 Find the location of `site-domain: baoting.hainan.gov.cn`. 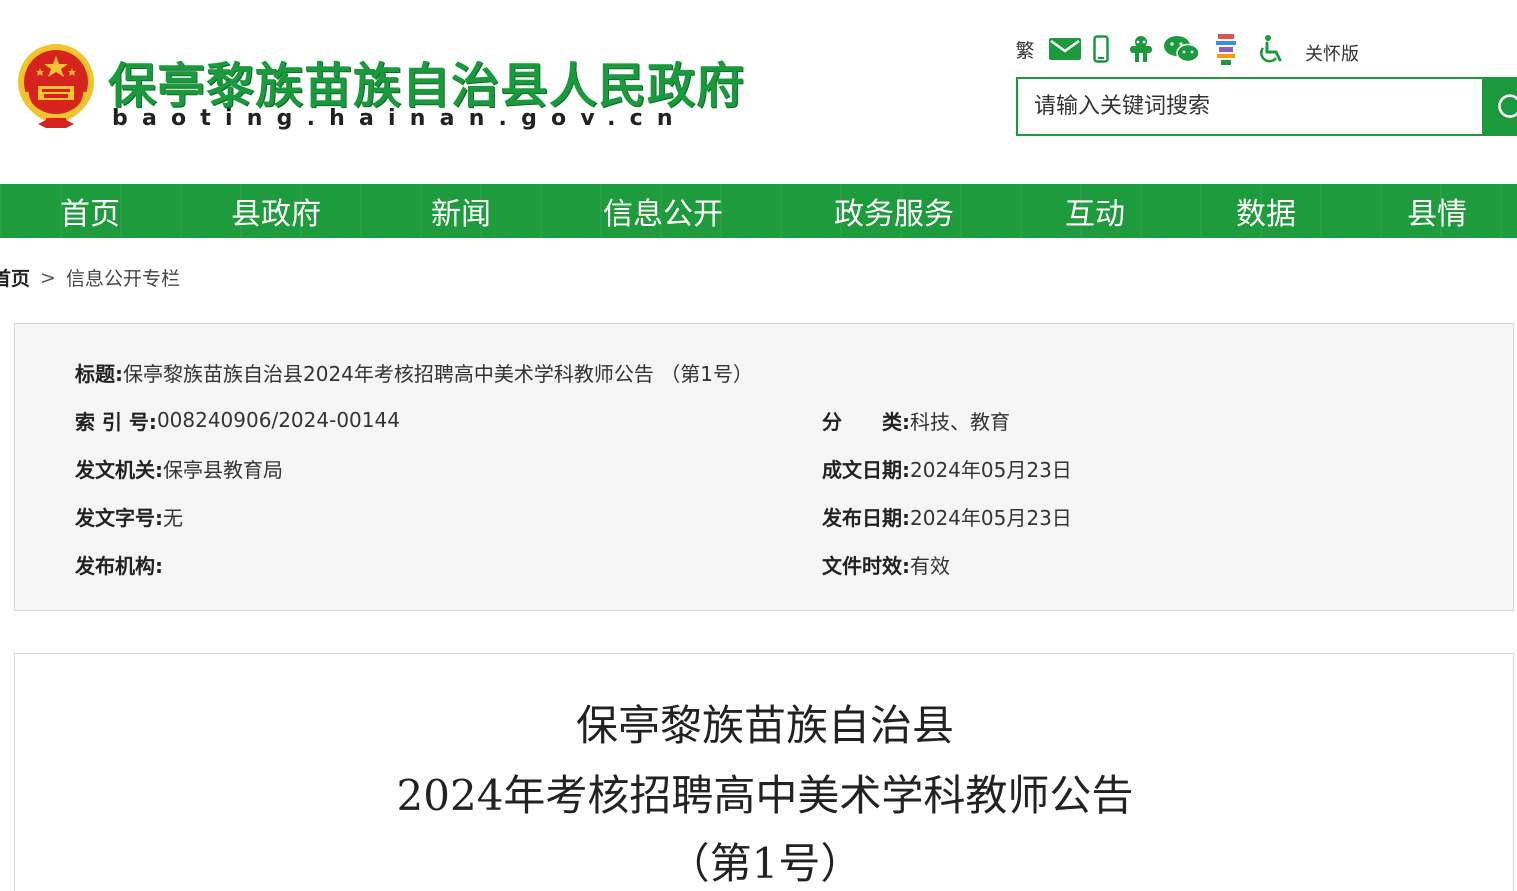

site-domain: baoting.hainan.gov.cn is located at coordinates (399, 118).